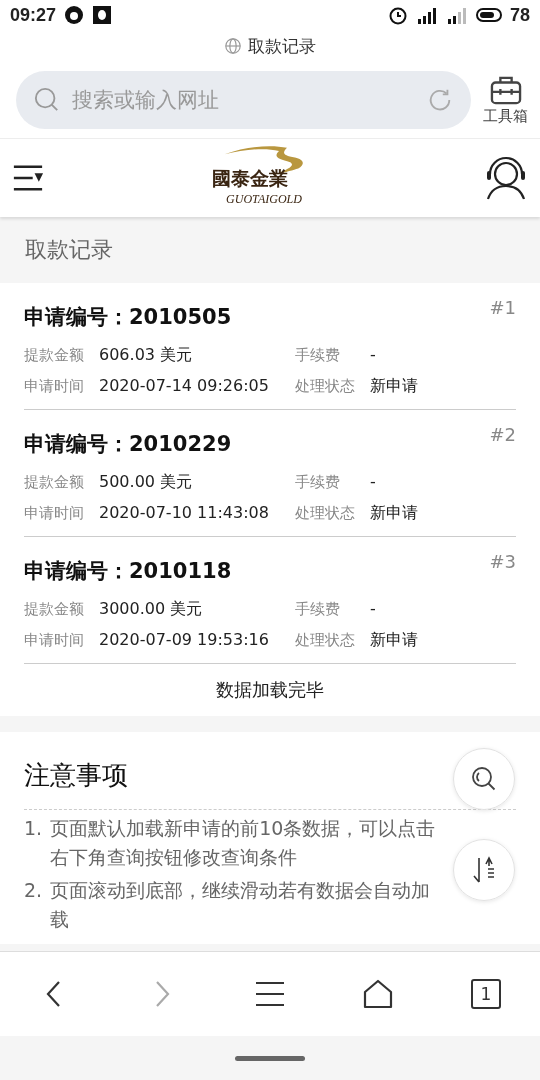  What do you see at coordinates (184, 385) in the screenshot?
I see `field-value: 2020-07-14 09:26:05` at bounding box center [184, 385].